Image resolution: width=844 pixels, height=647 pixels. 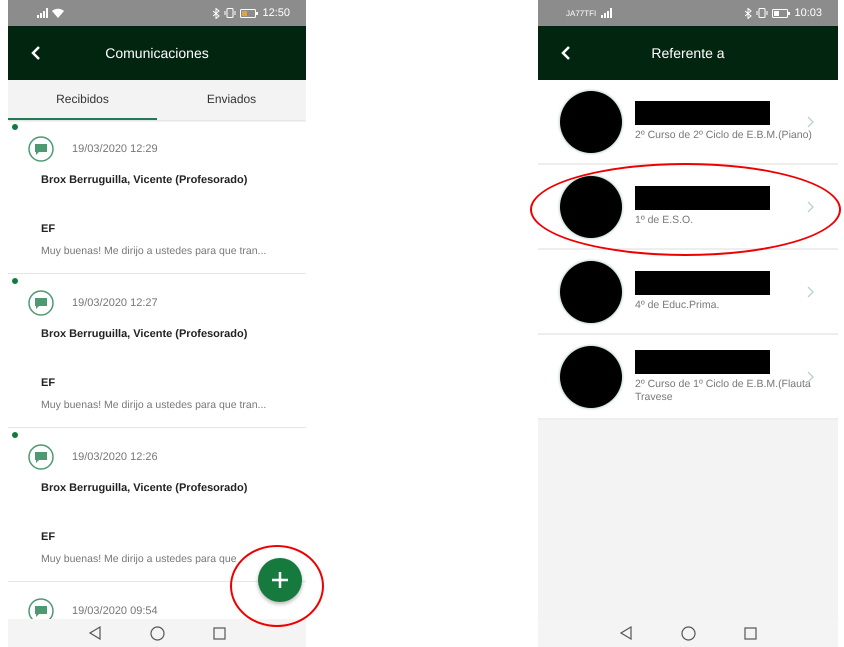 I want to click on message-date: 19/03/2020 12:29, so click(x=115, y=149).